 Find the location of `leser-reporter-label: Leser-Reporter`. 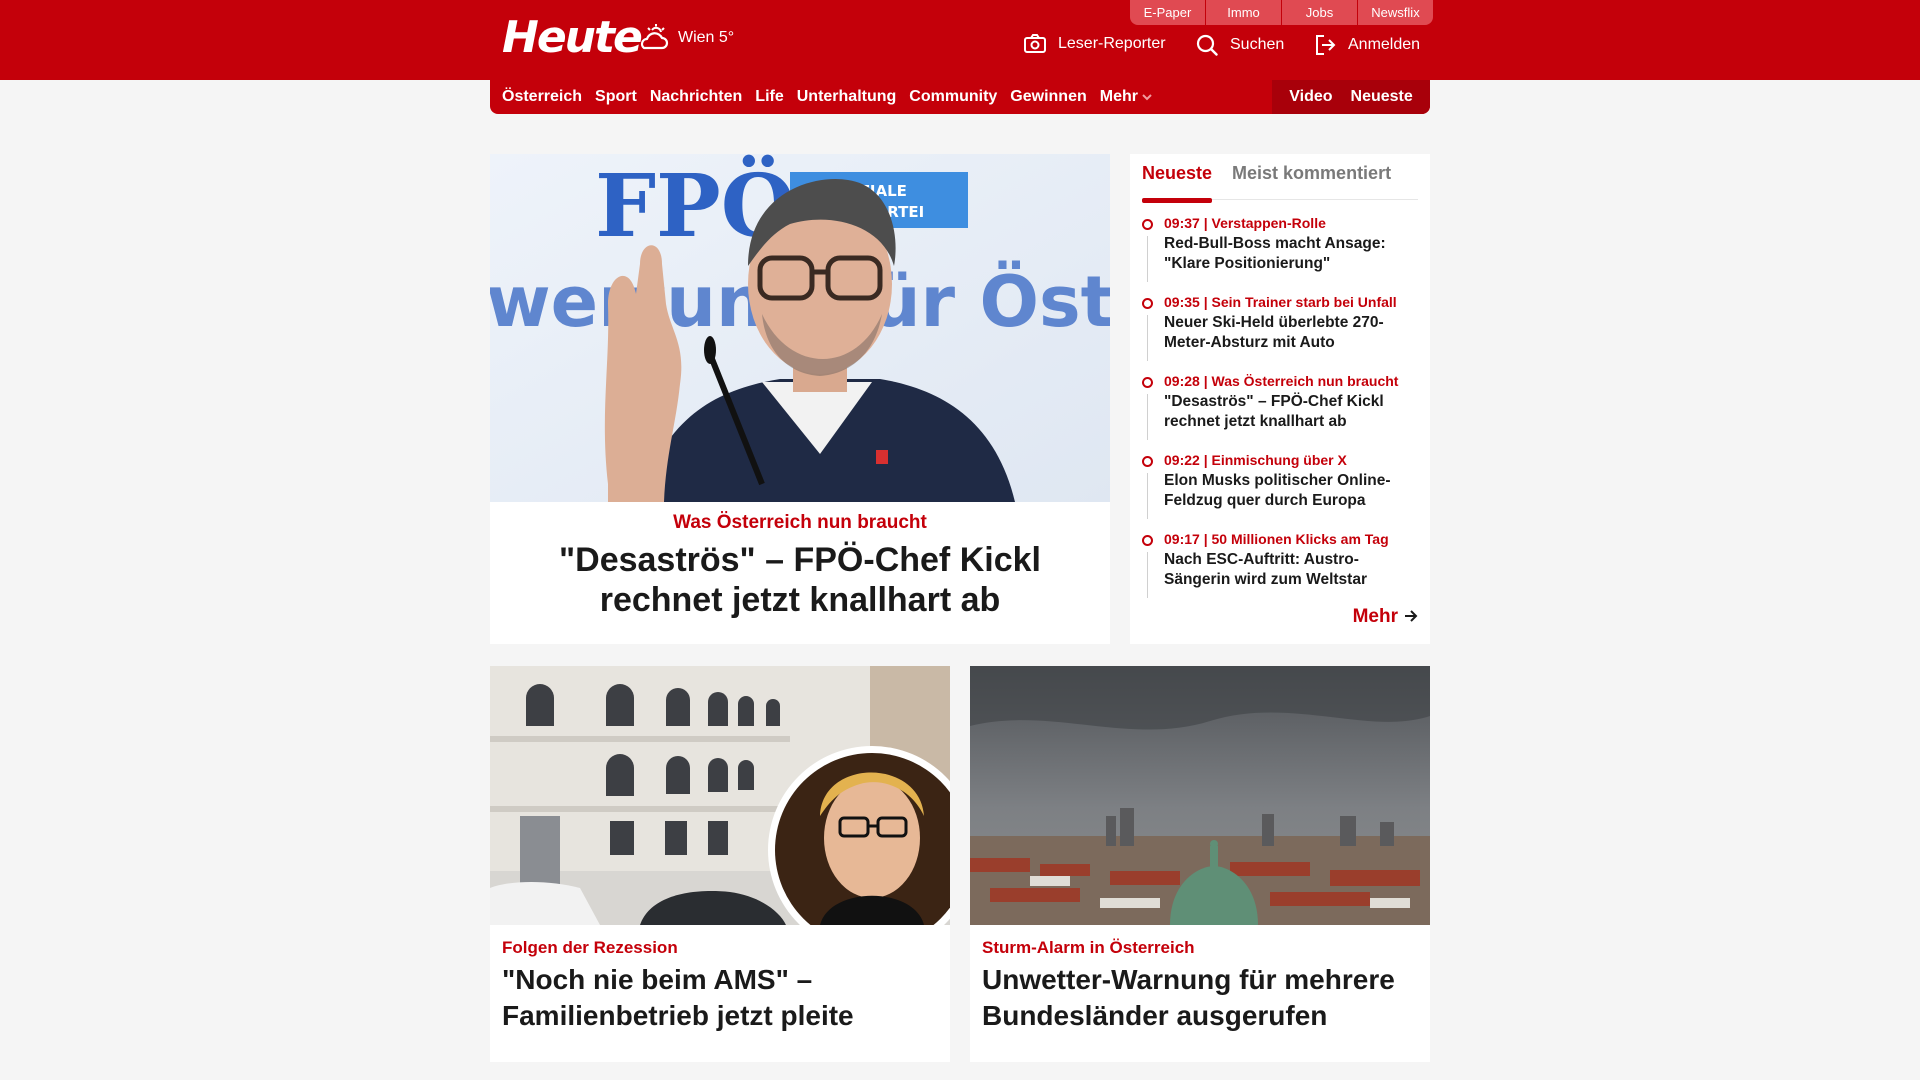

leser-reporter-label: Leser-Reporter is located at coordinates (1112, 43).